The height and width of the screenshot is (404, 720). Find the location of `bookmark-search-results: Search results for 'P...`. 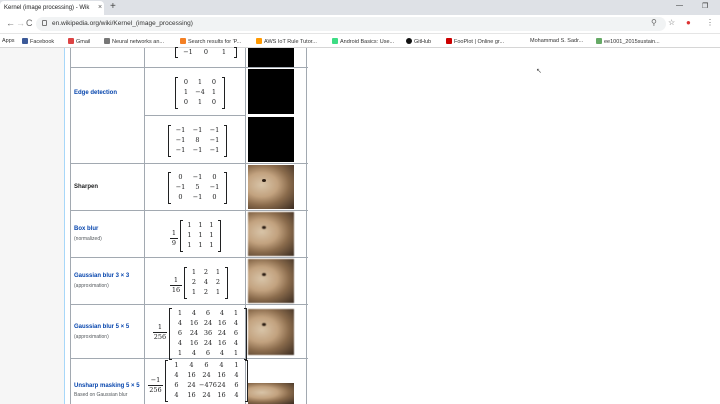

bookmark-search-results: Search results for 'P... is located at coordinates (210, 41).